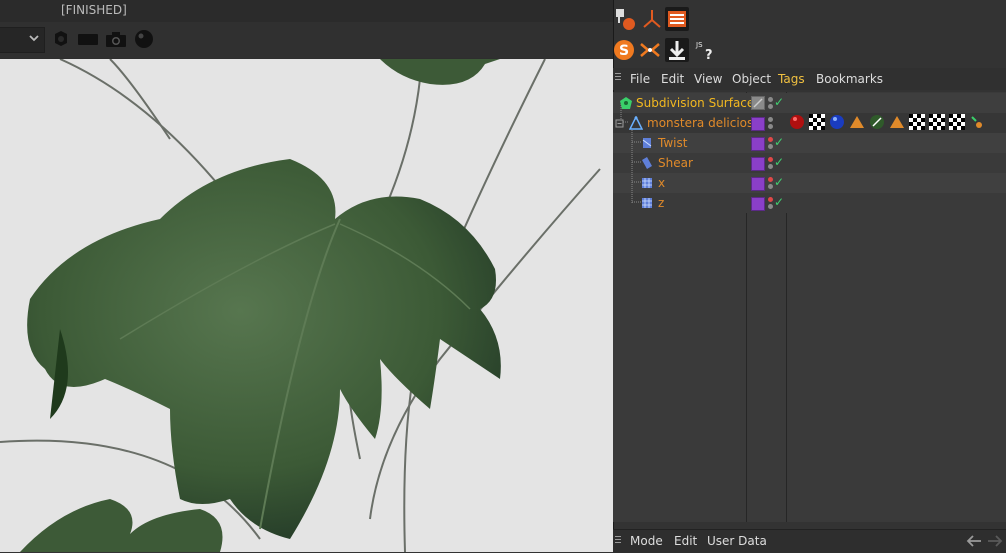 This screenshot has height=553, width=1006. What do you see at coordinates (704, 123) in the screenshot?
I see `object-name: monstera deliciosa` at bounding box center [704, 123].